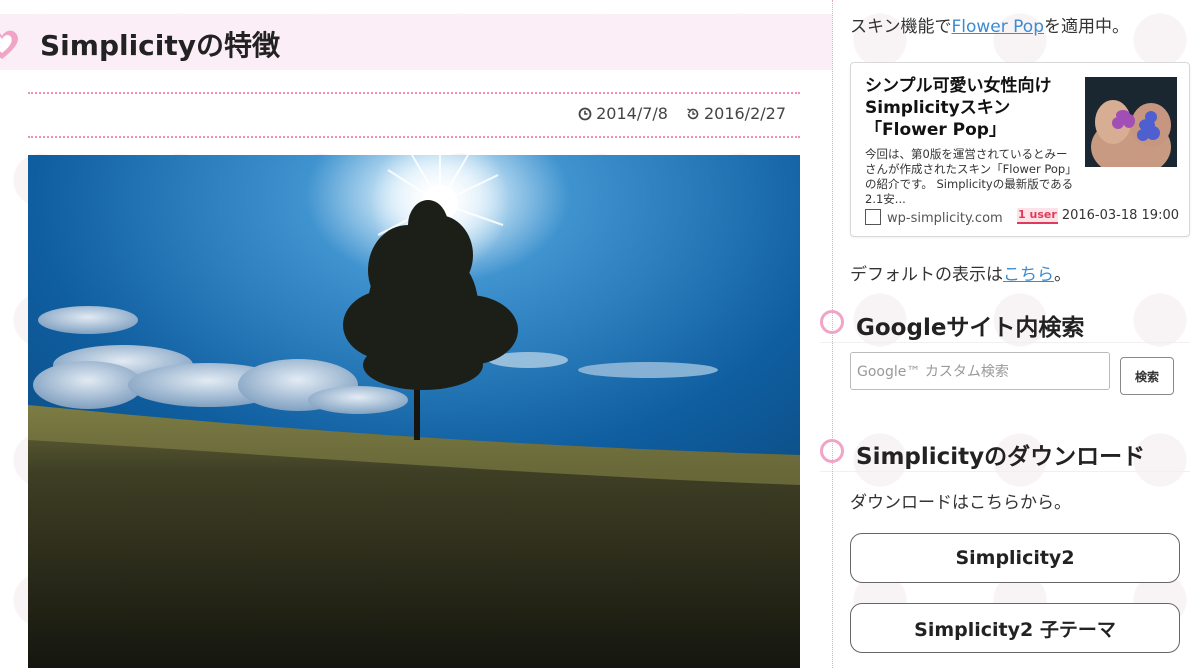  What do you see at coordinates (1001, 457) in the screenshot?
I see `download-widget-title: Simplicityのダウンロード` at bounding box center [1001, 457].